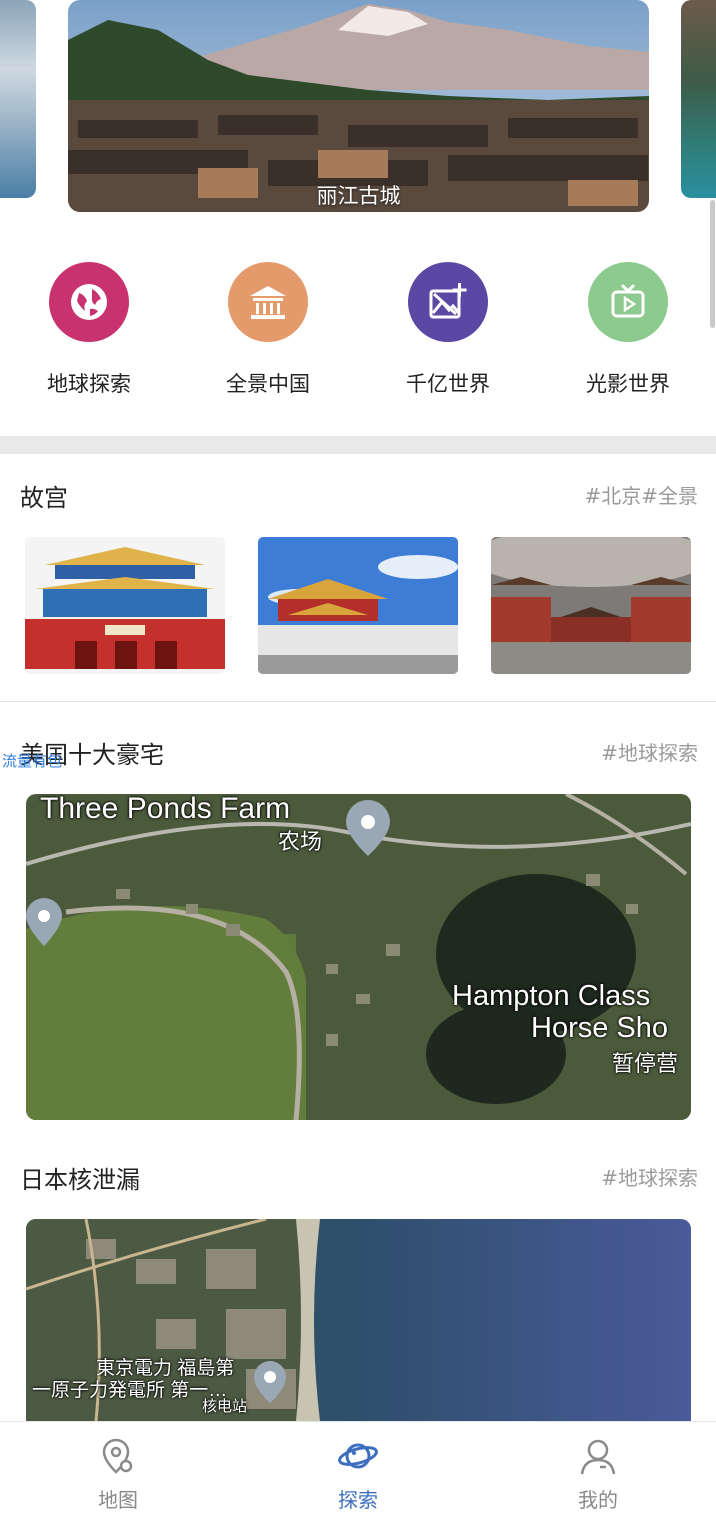  I want to click on map-label: 暂停营, so click(645, 1063).